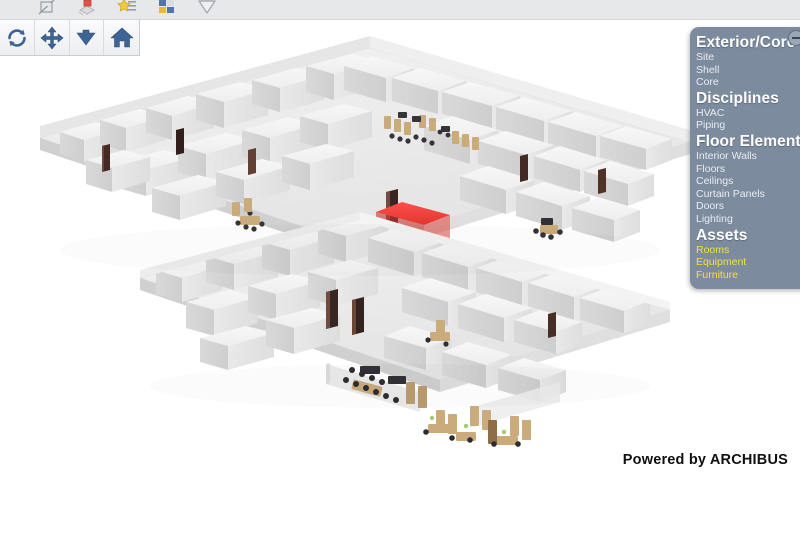  Describe the element at coordinates (745, 70) in the screenshot. I see `legend-item-shell: Shell` at that location.